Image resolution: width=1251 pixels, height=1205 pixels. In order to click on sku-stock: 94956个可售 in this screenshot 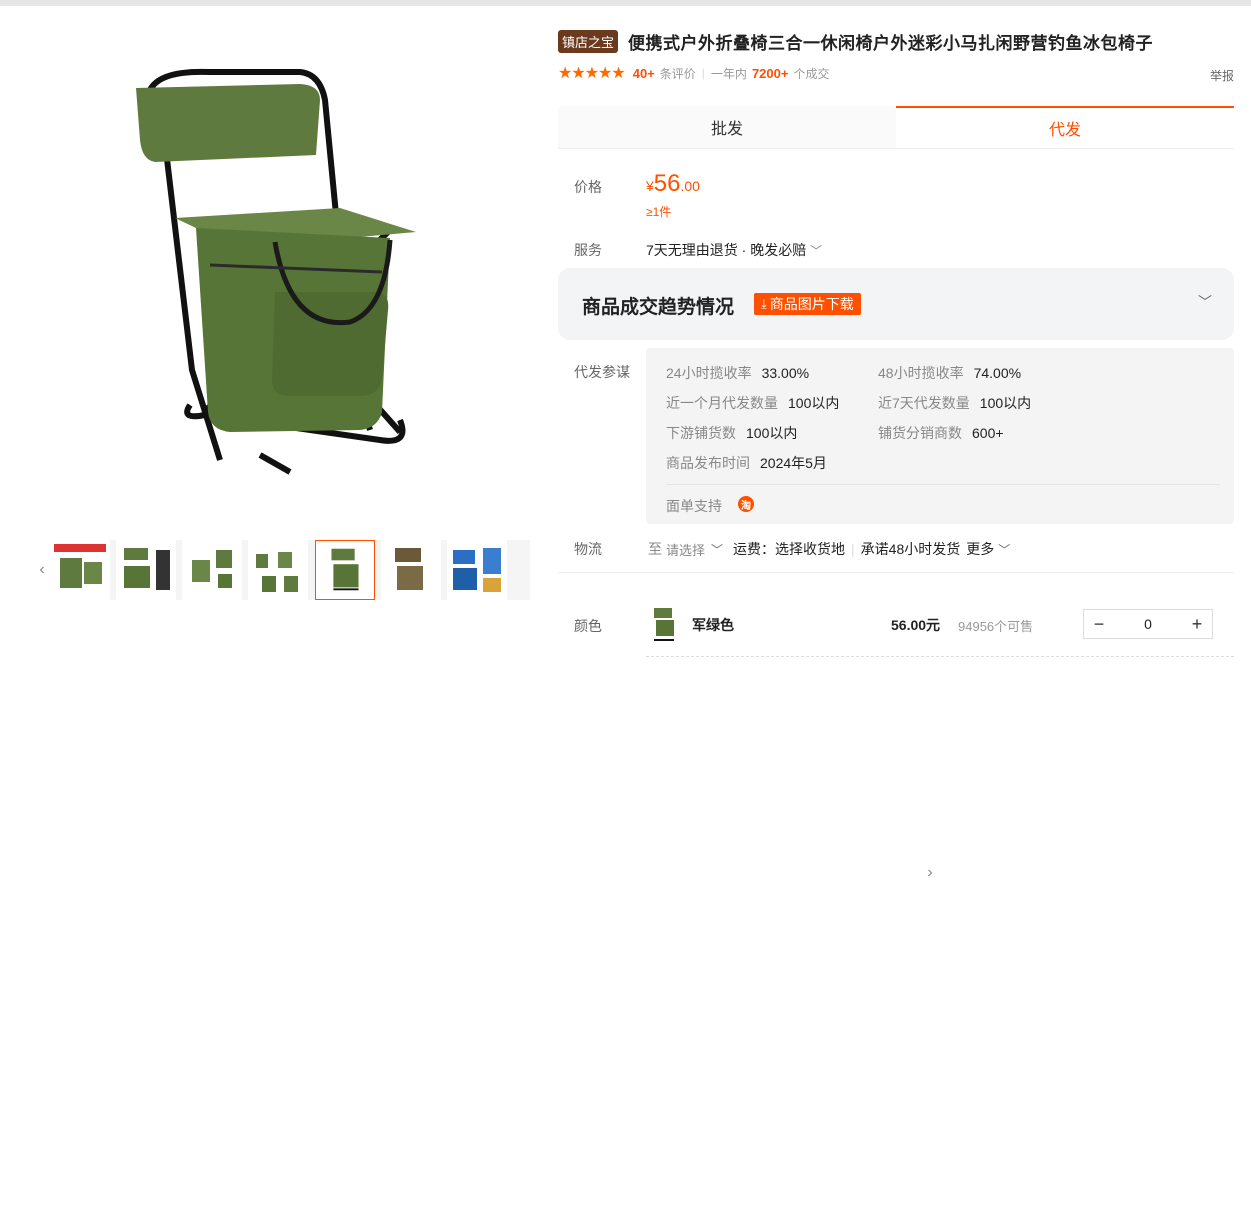, I will do `click(996, 626)`.